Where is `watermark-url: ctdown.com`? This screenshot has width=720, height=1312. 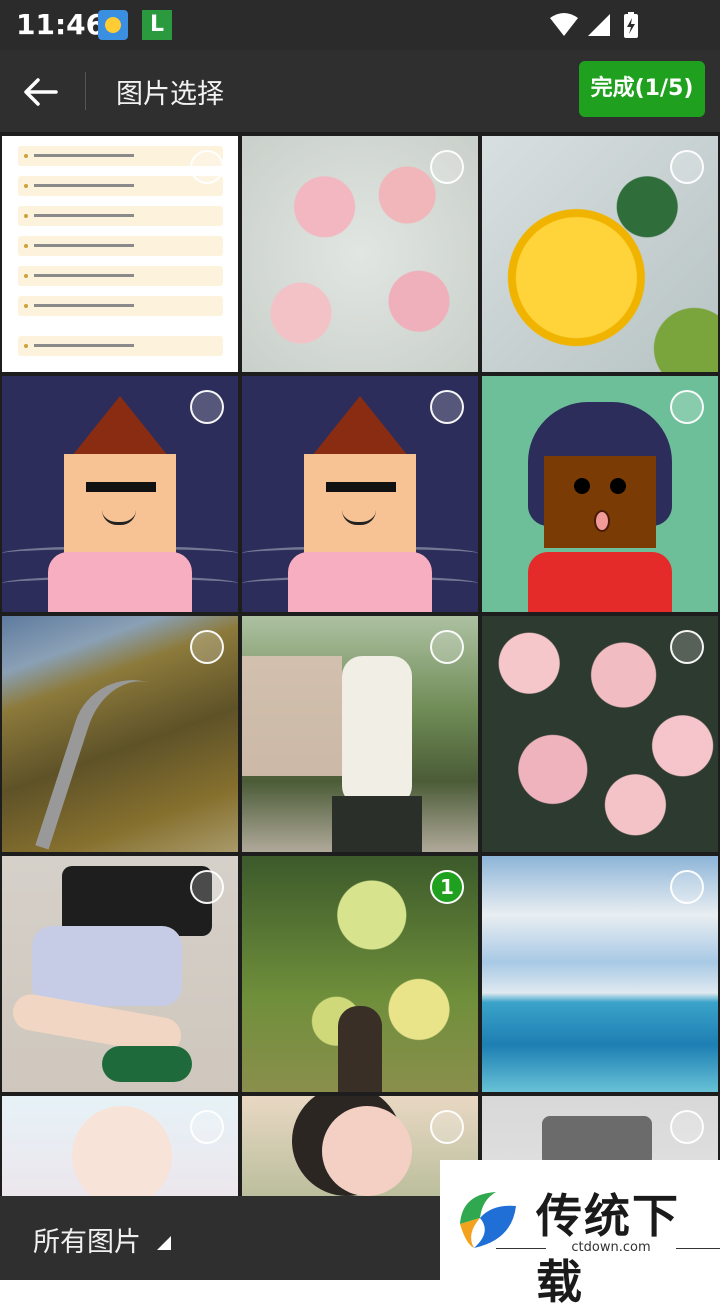
watermark-url: ctdown.com is located at coordinates (608, 1247).